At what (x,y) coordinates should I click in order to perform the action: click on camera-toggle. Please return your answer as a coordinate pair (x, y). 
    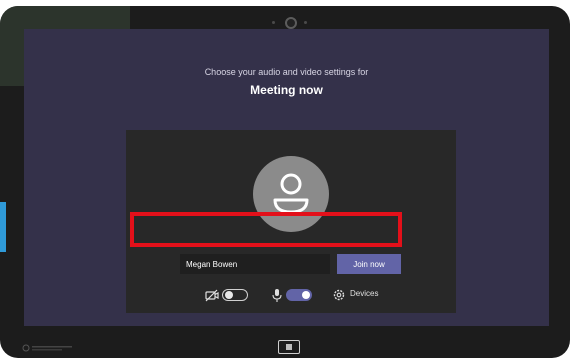
    Looking at the image, I should click on (235, 295).